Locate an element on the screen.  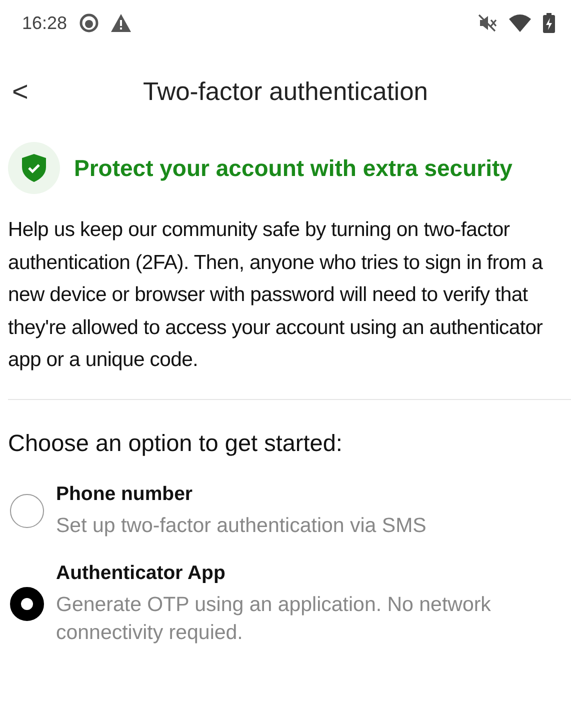
shield-check-icon is located at coordinates (34, 168).